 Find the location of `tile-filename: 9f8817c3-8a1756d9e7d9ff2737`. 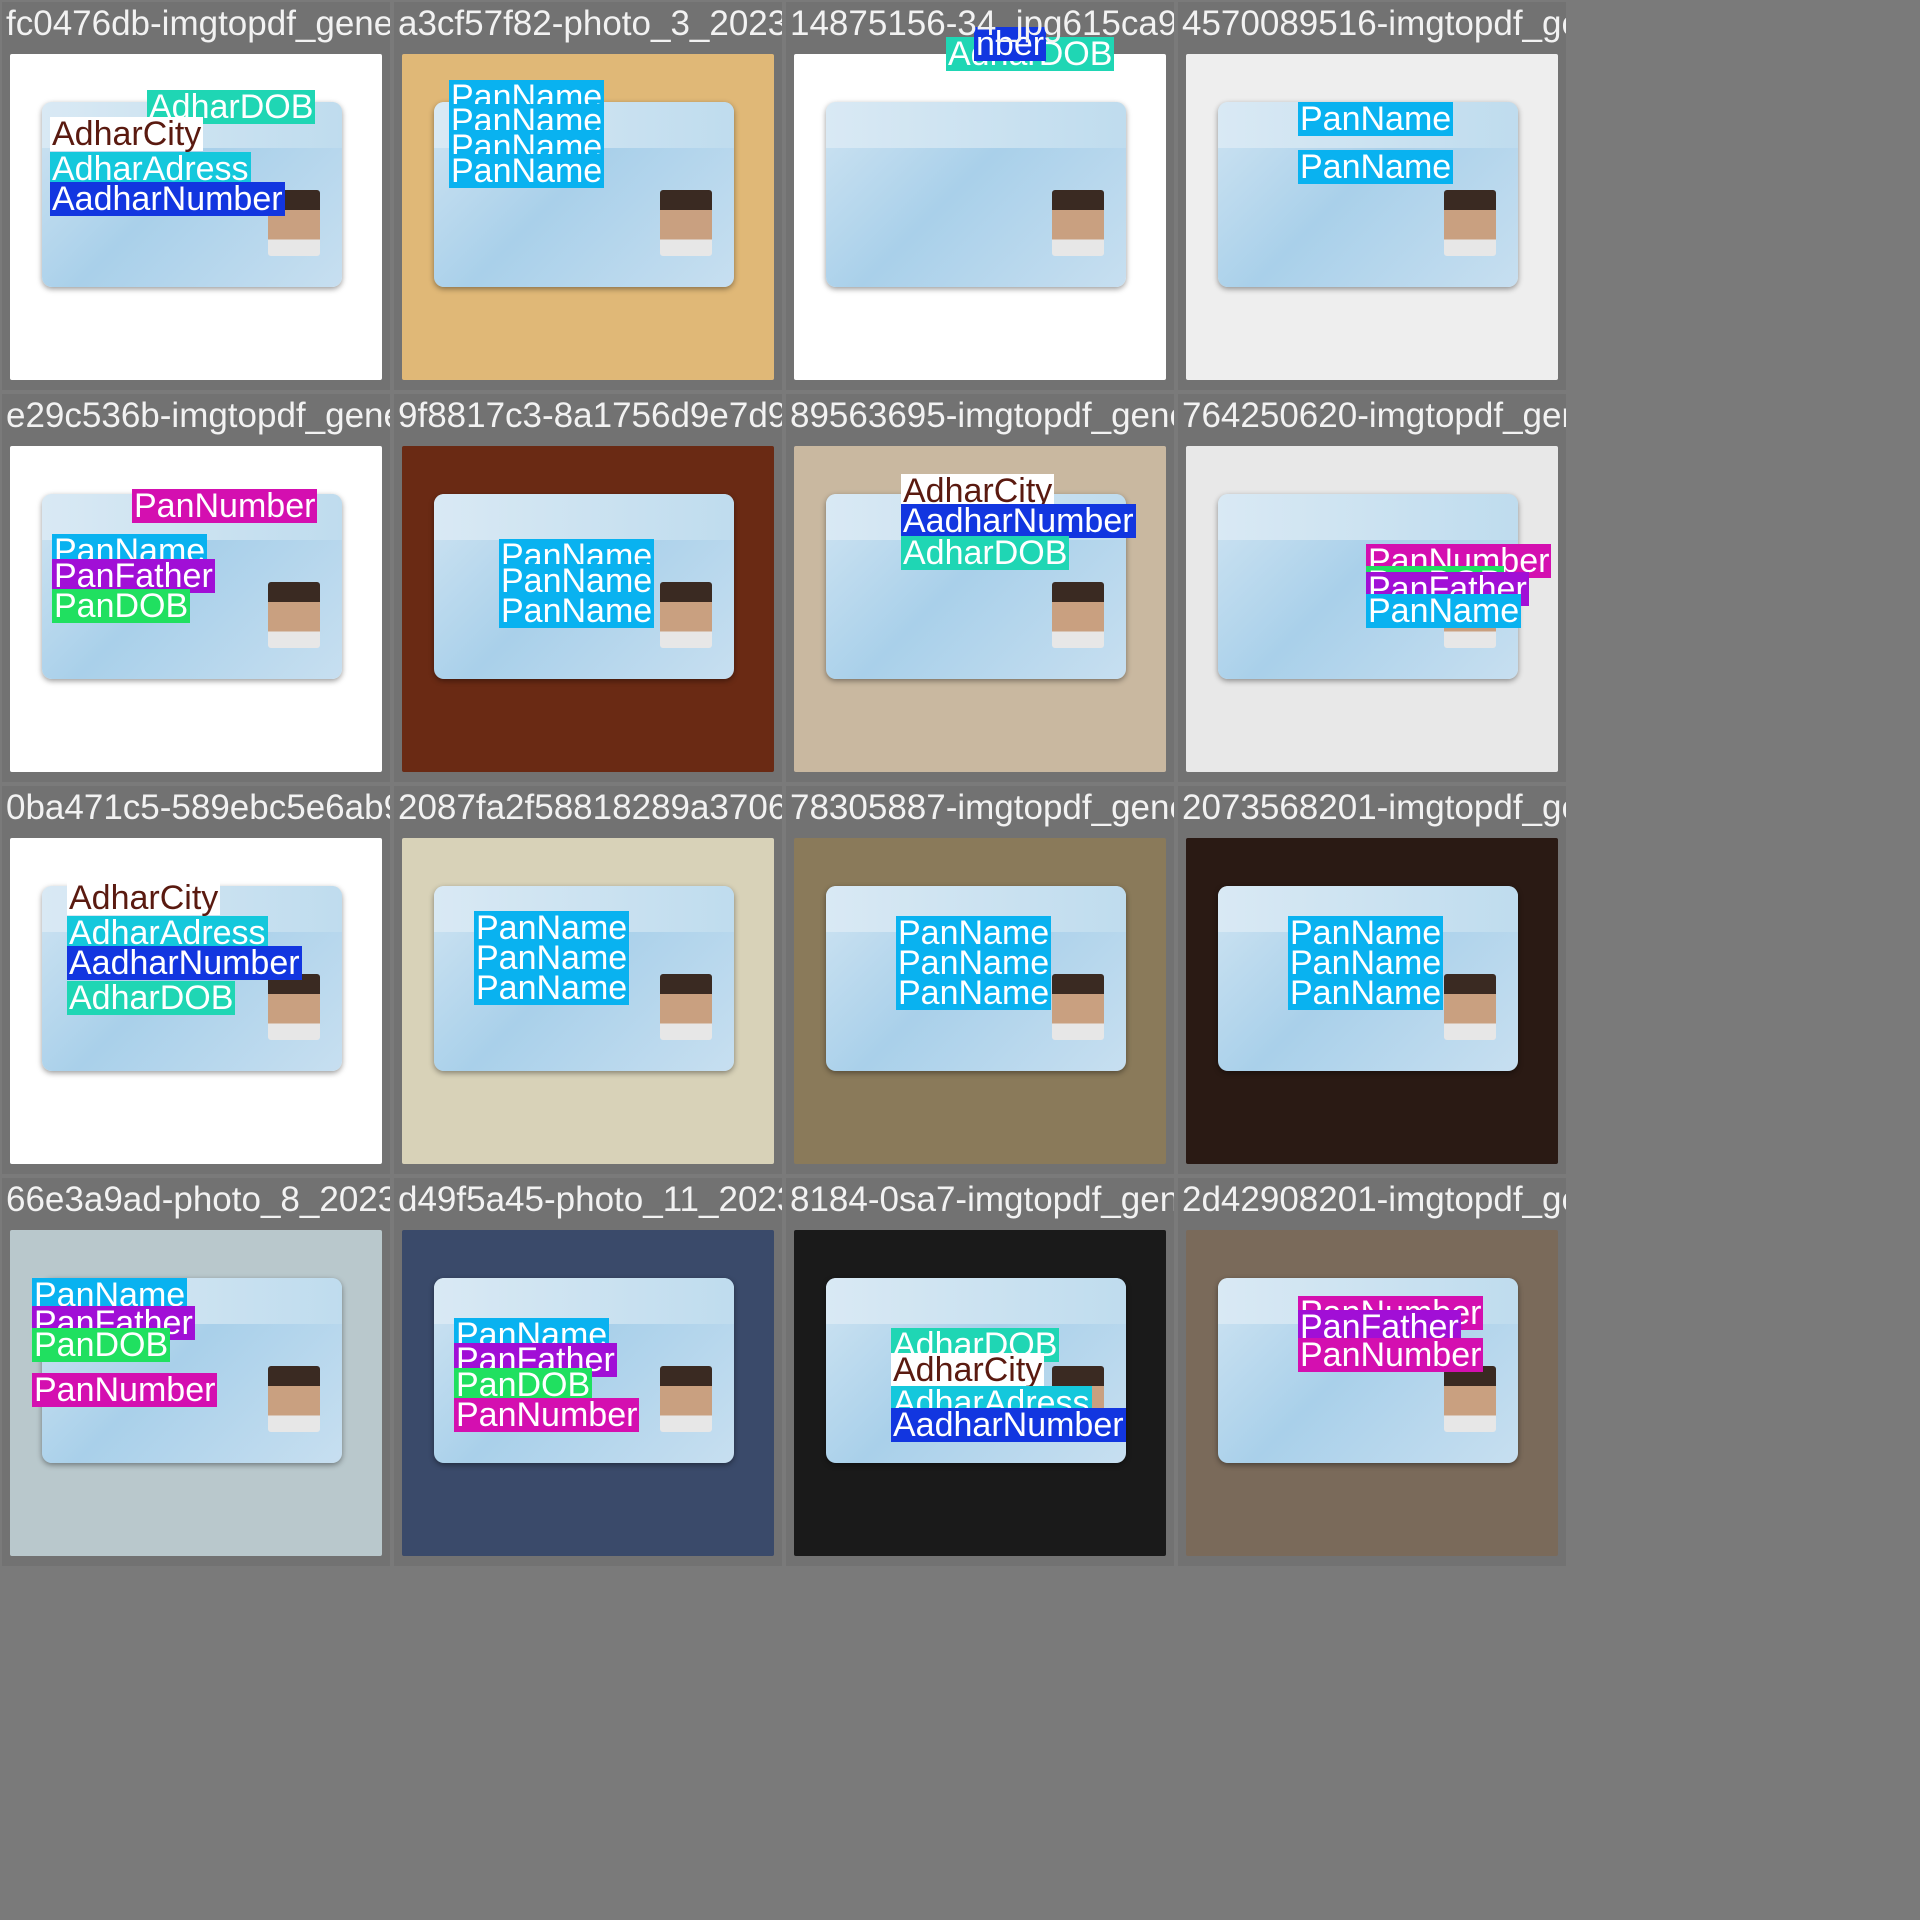

tile-filename: 9f8817c3-8a1756d9e7d9ff2737 is located at coordinates (590, 415).